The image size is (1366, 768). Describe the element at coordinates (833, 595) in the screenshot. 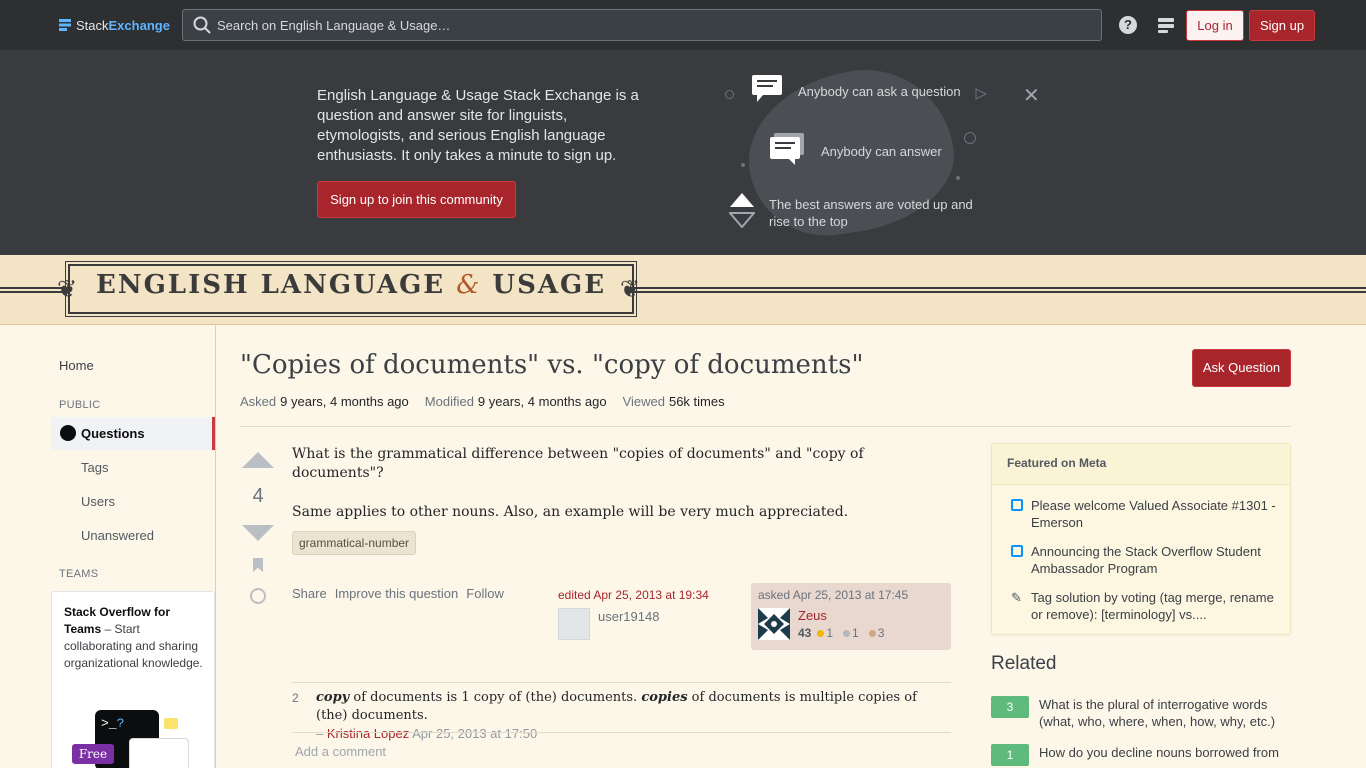

I see `asked-action: asked Apr 25, 2013 at 17:45` at that location.